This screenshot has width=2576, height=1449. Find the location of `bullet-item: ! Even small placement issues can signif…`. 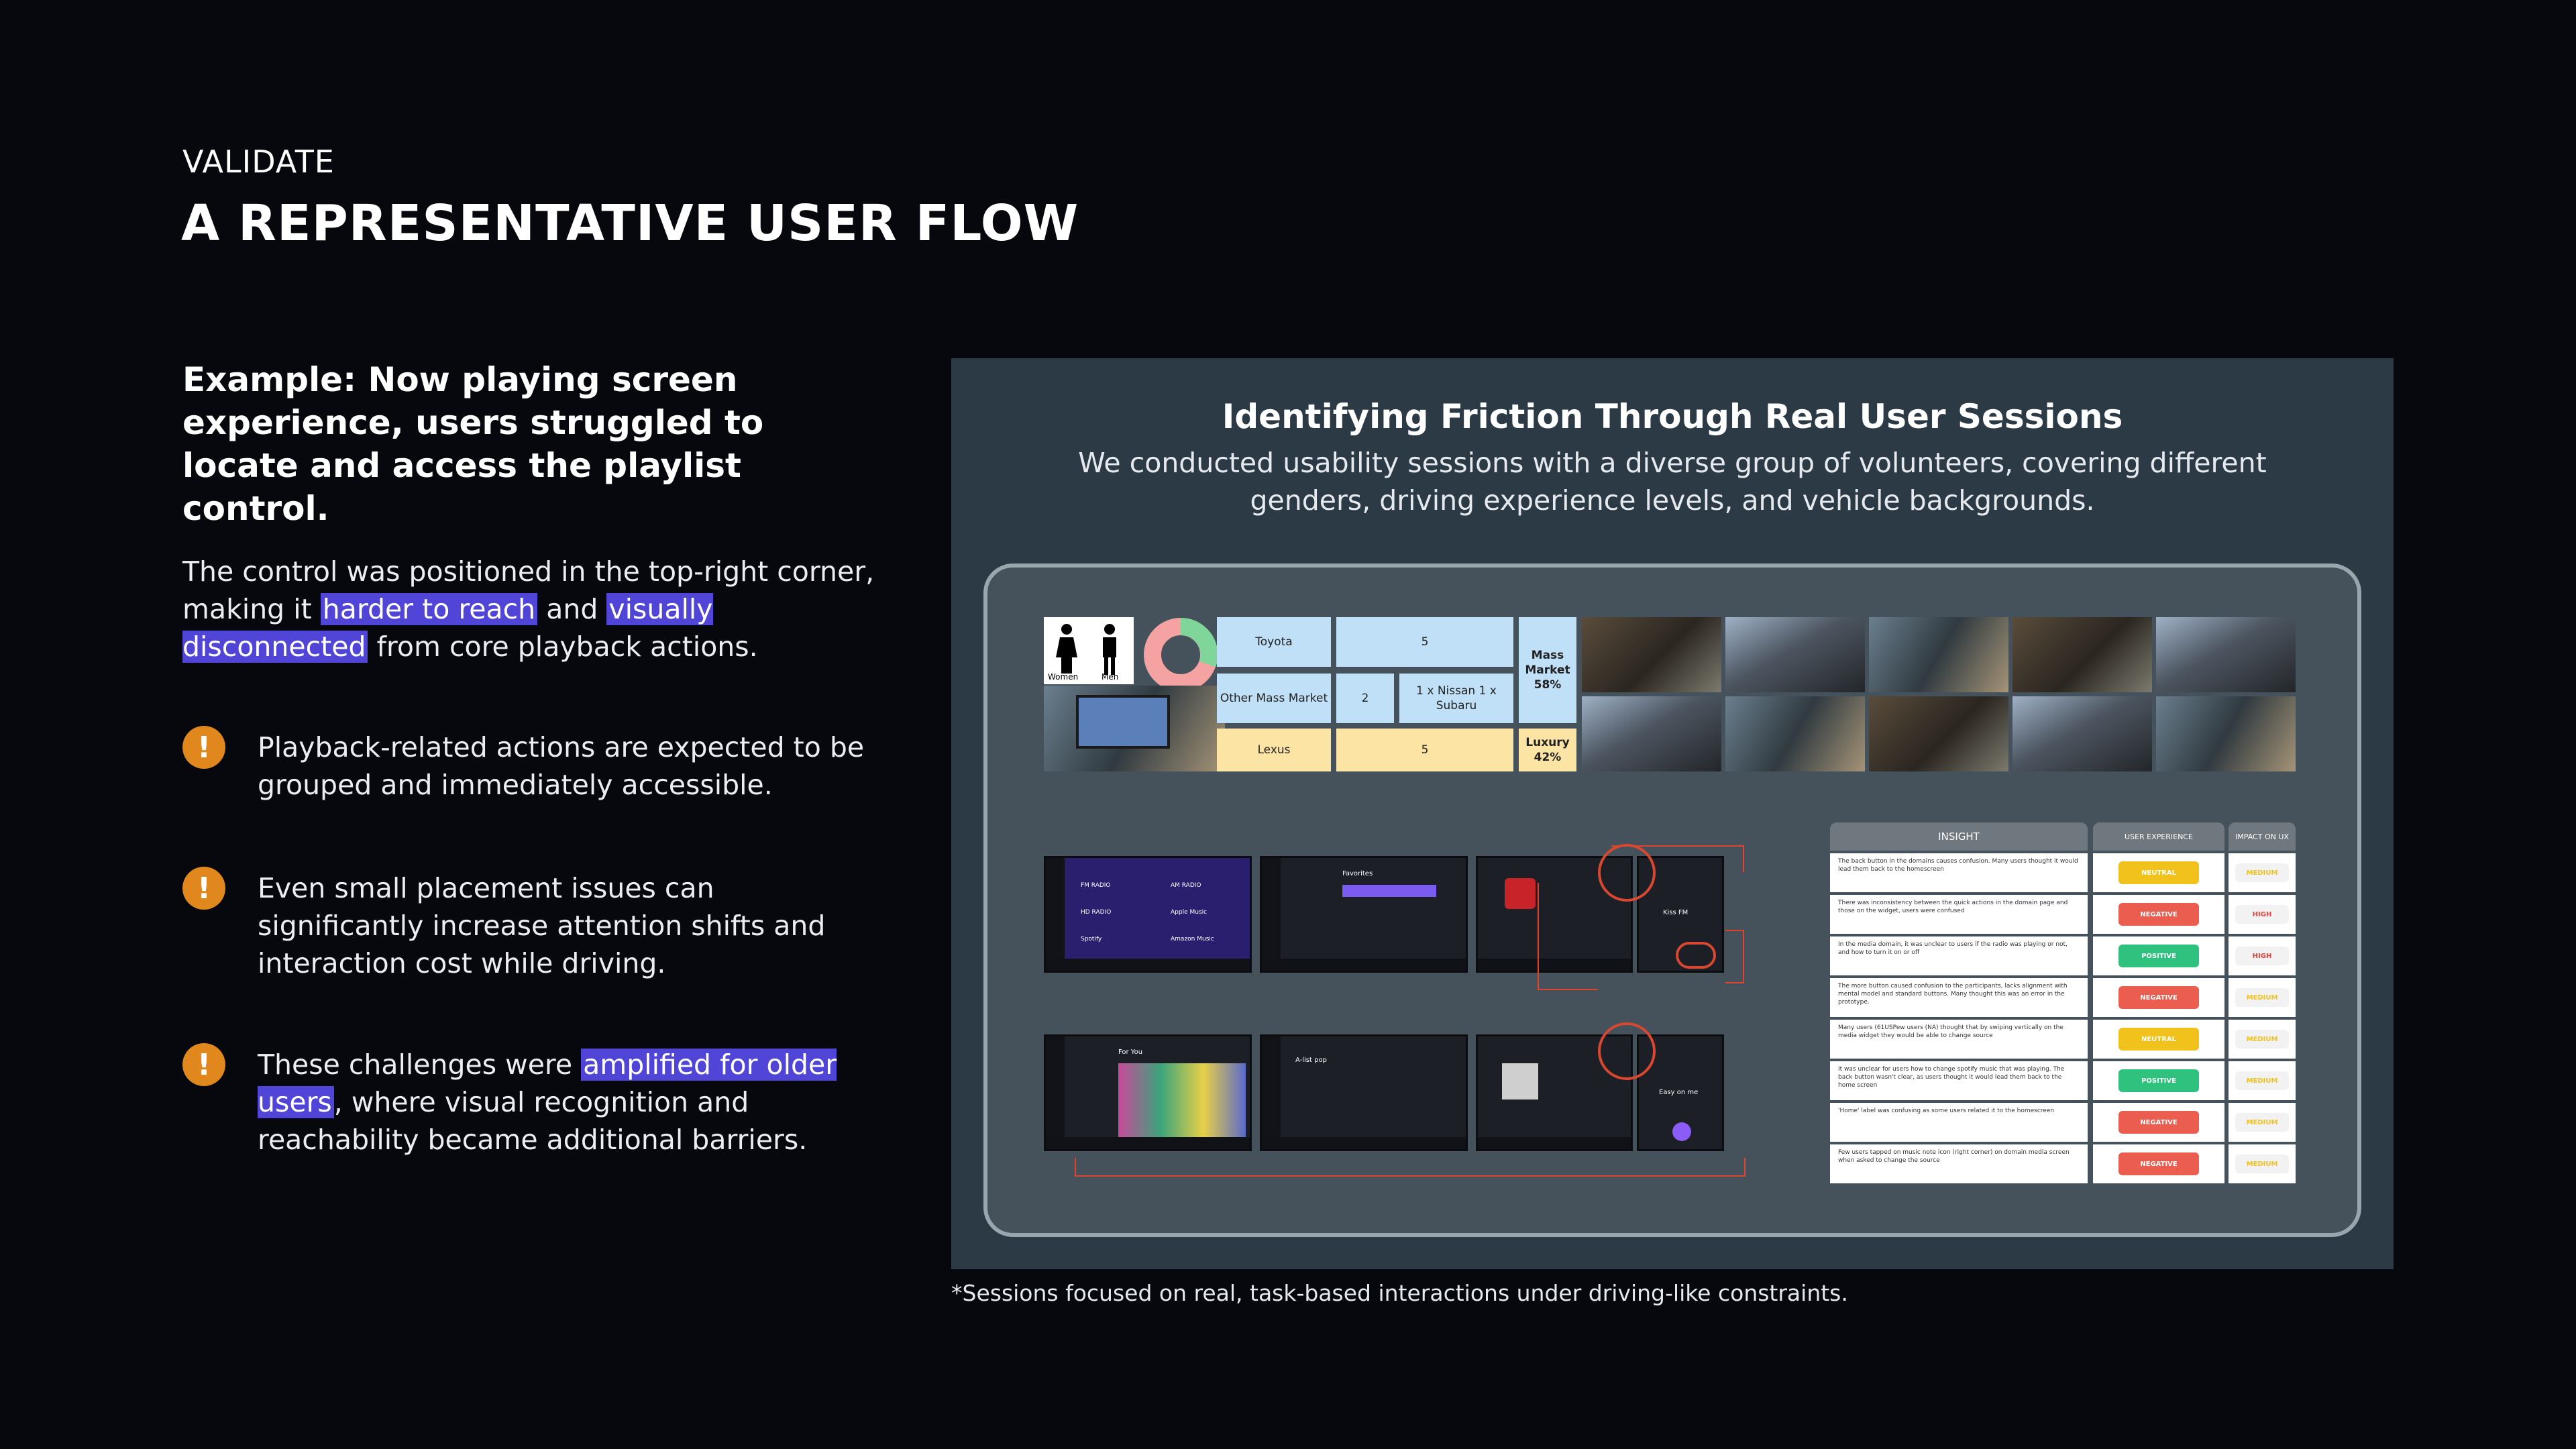

bullet-item: ! Even small placement issues can signif… is located at coordinates (531, 924).